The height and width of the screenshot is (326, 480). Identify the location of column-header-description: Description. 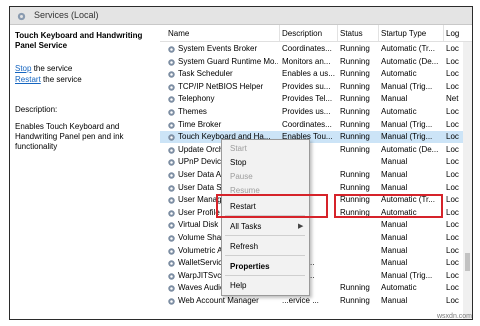
(302, 33).